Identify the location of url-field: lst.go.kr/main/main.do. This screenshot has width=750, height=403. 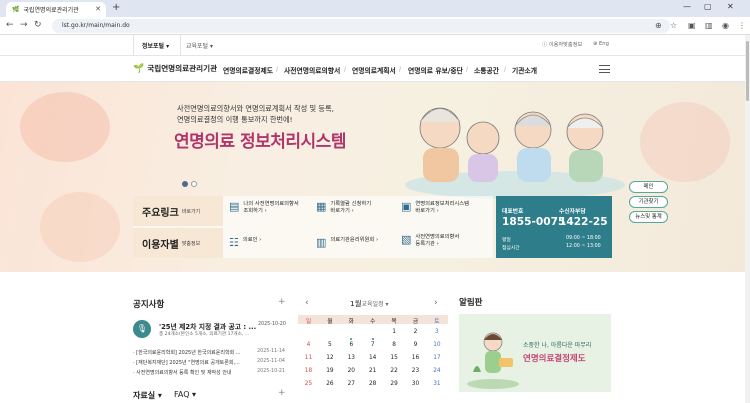
(361, 26).